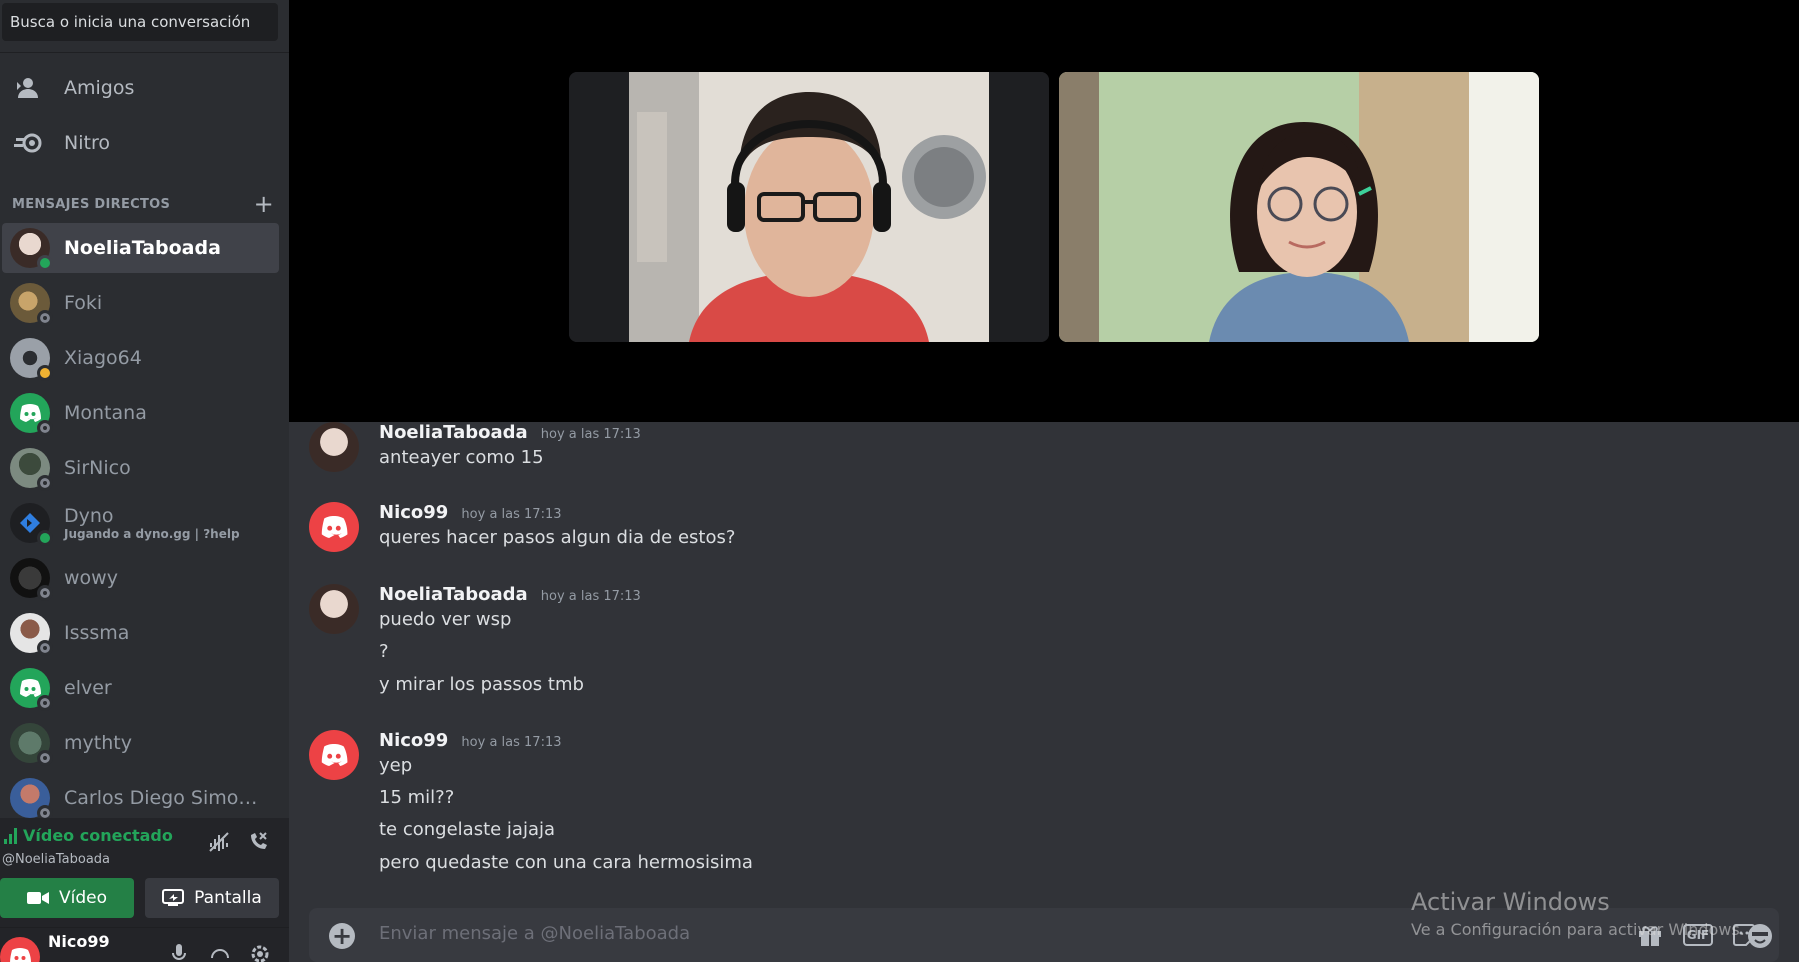 Image resolution: width=1799 pixels, height=962 pixels. Describe the element at coordinates (139, 143) in the screenshot. I see `nav-nitro: Nitro` at that location.